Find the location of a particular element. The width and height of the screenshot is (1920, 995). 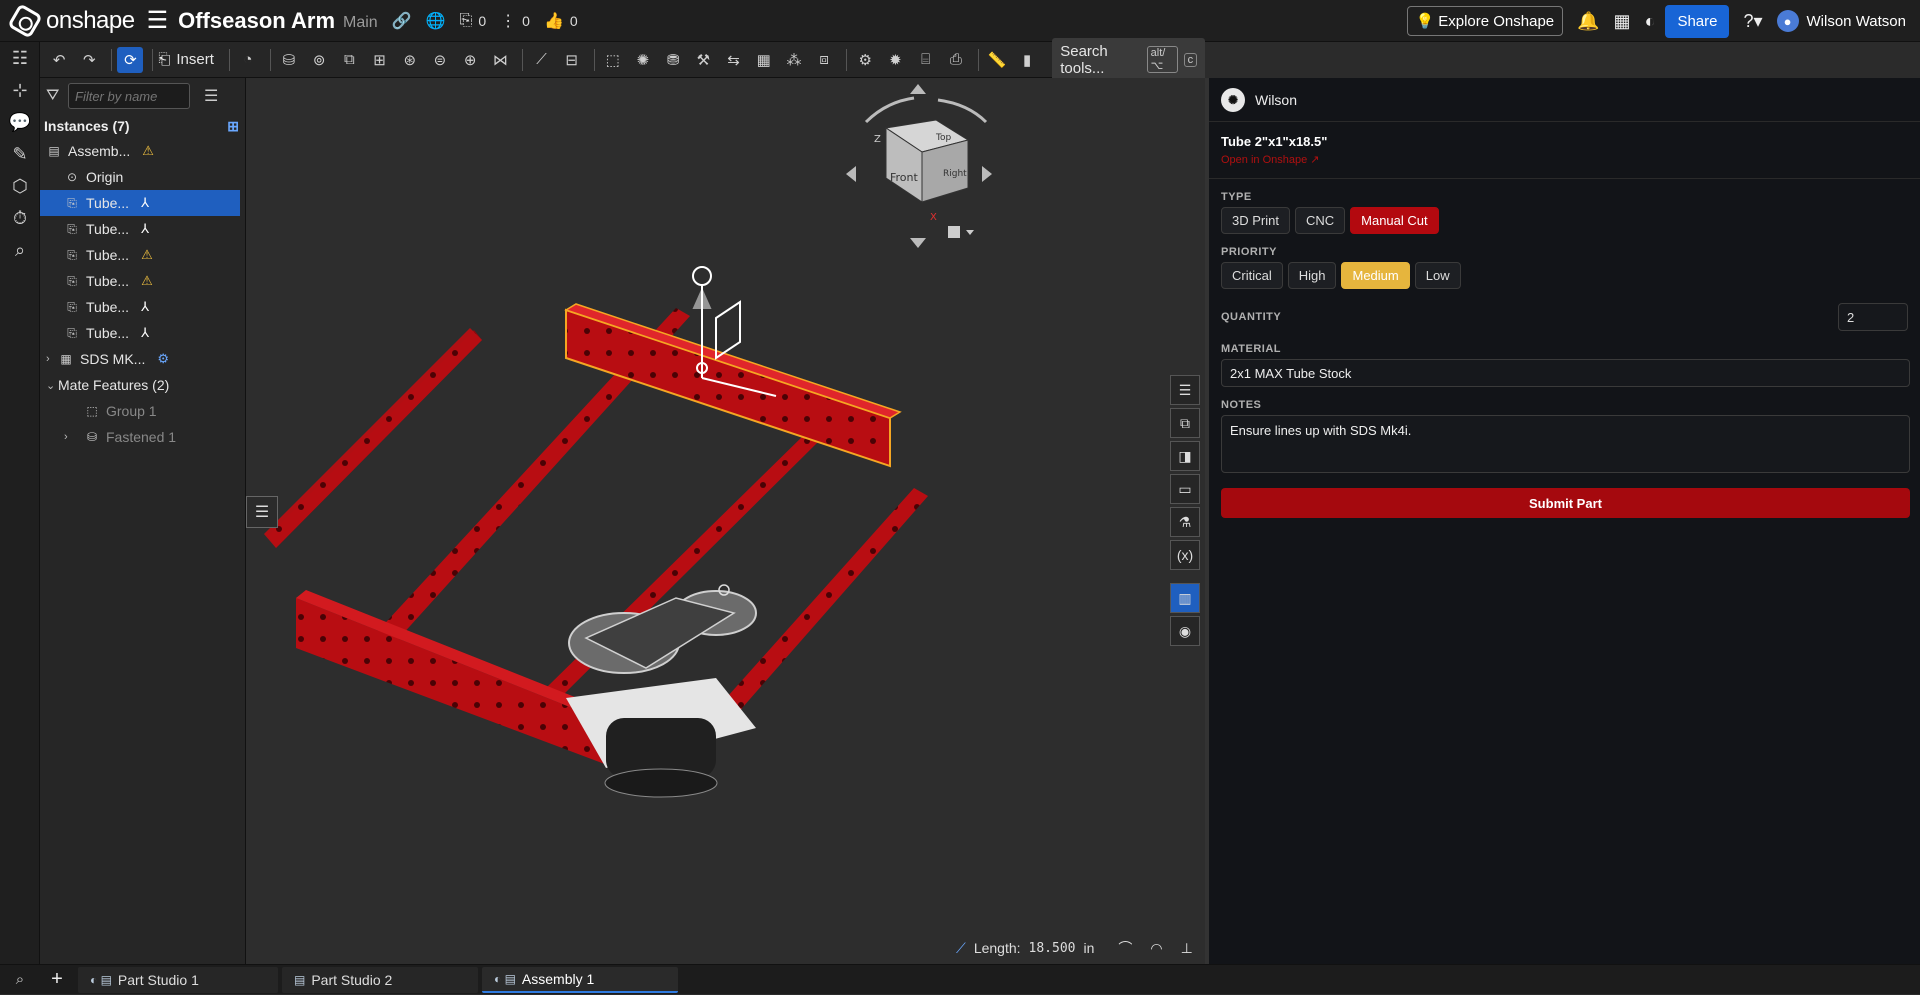

globe-icon: 🌐 is located at coordinates (436, 21).